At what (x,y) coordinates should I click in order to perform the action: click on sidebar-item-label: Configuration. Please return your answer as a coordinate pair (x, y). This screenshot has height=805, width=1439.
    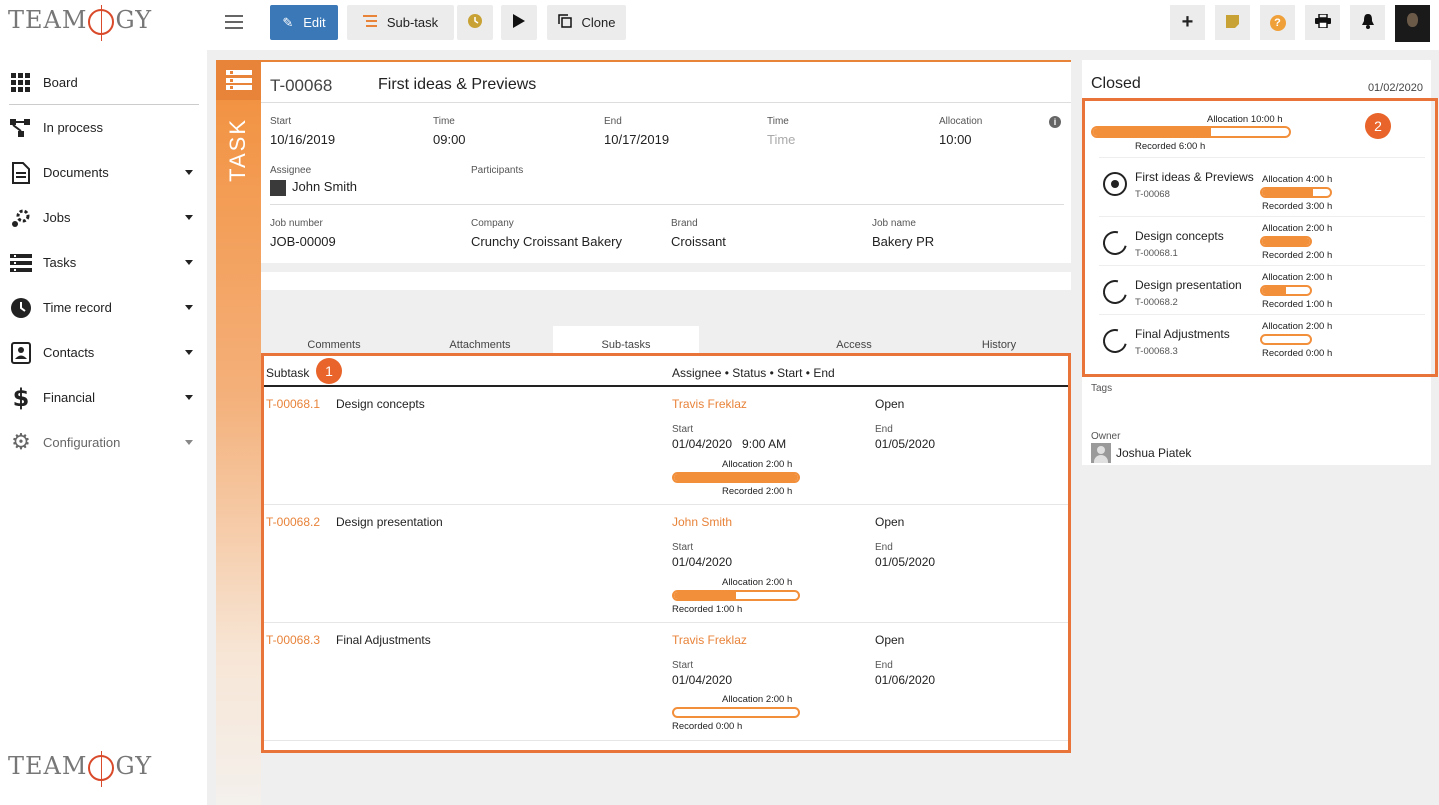
    Looking at the image, I should click on (82, 442).